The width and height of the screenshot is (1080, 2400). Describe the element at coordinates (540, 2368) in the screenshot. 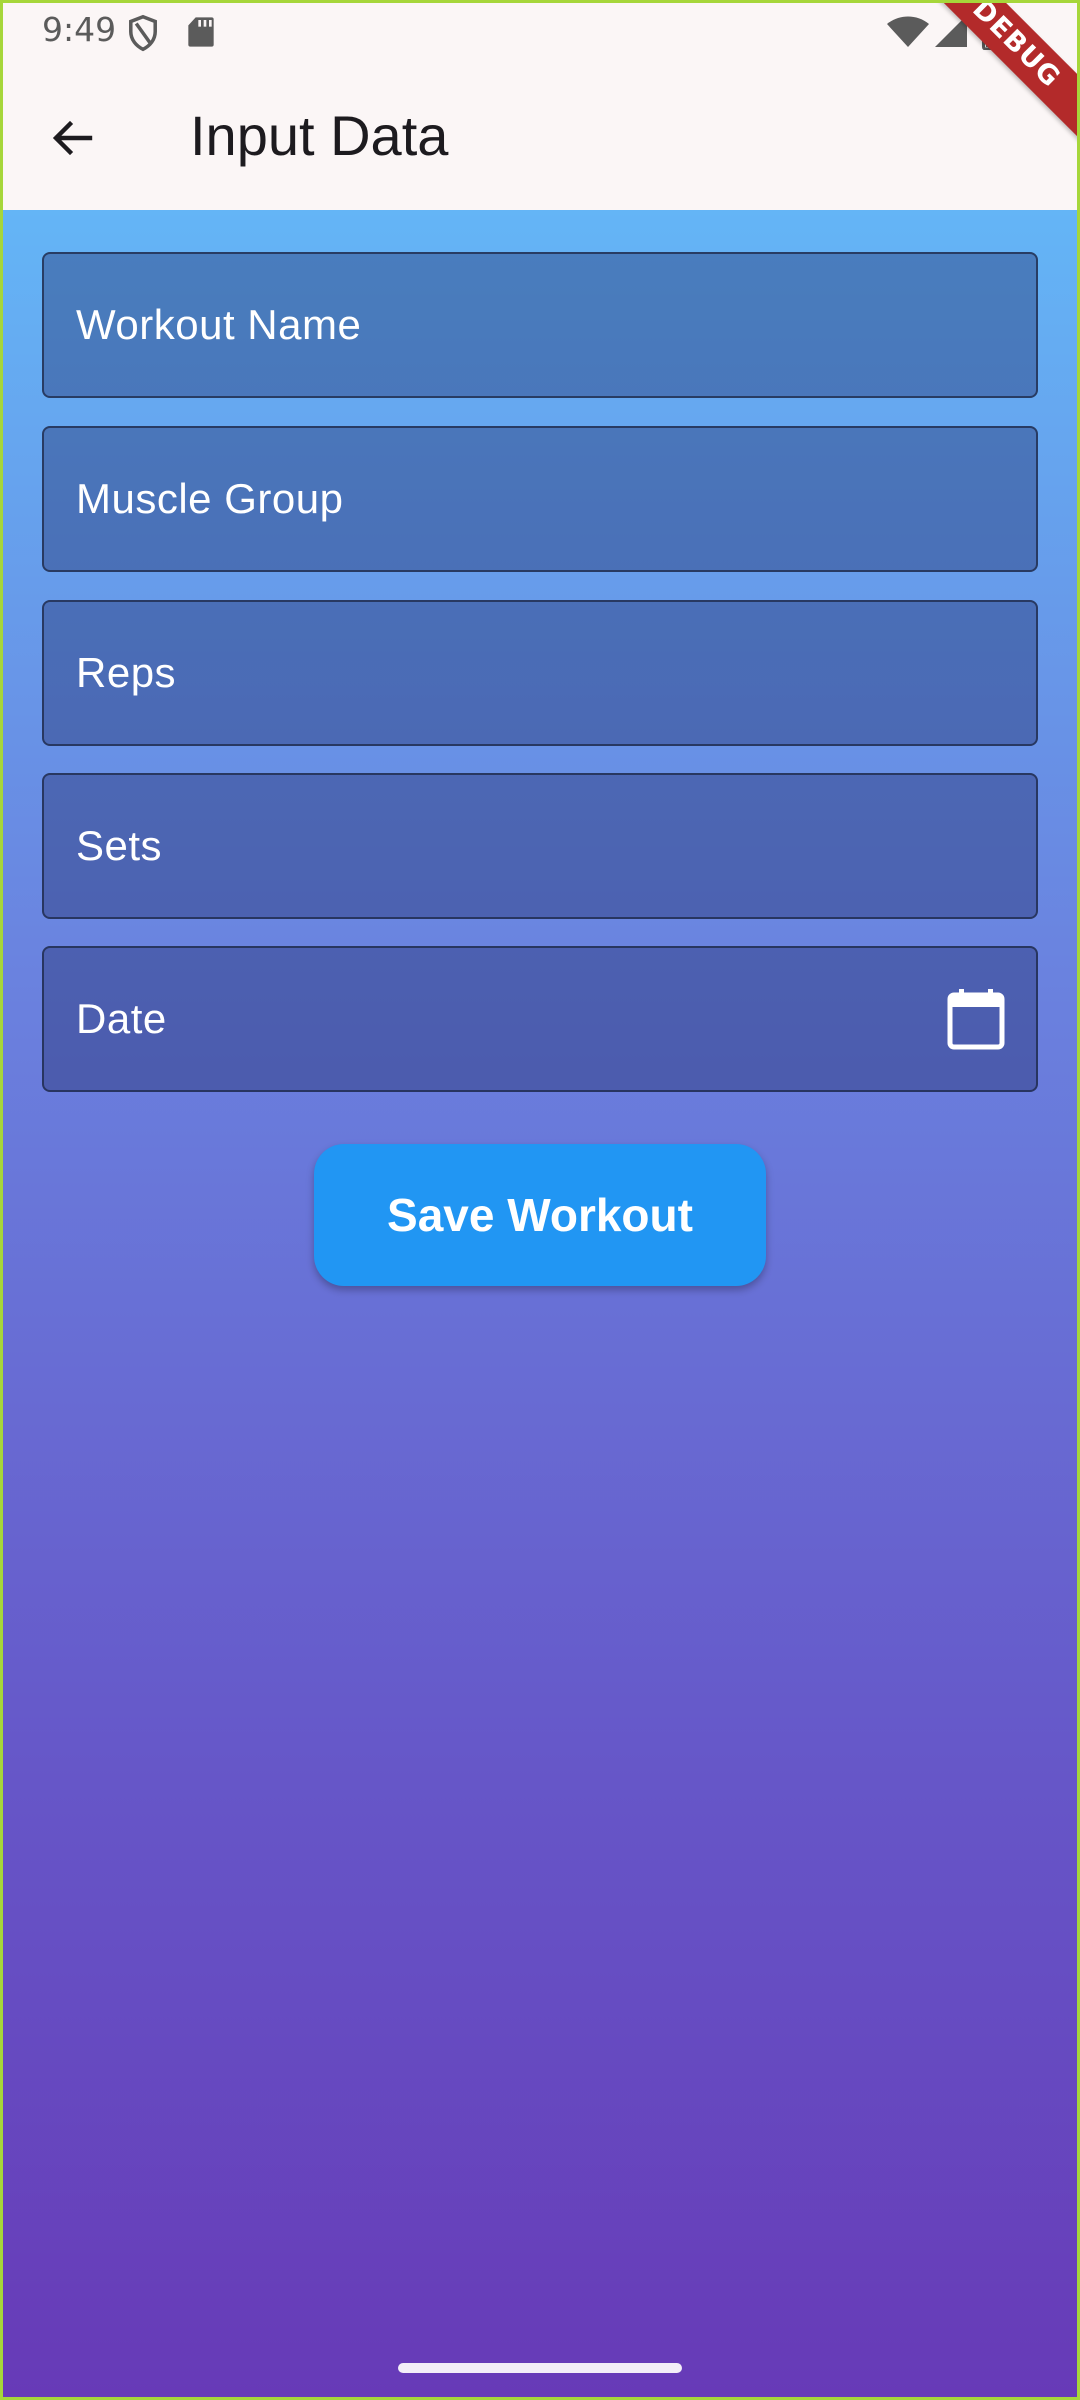

I see `home-indicator` at that location.